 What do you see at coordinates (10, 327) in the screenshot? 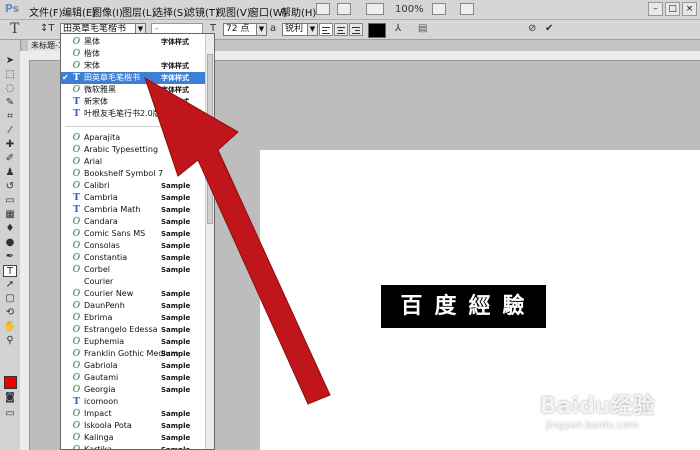
I see `hand-tool-icon: ✋` at bounding box center [10, 327].